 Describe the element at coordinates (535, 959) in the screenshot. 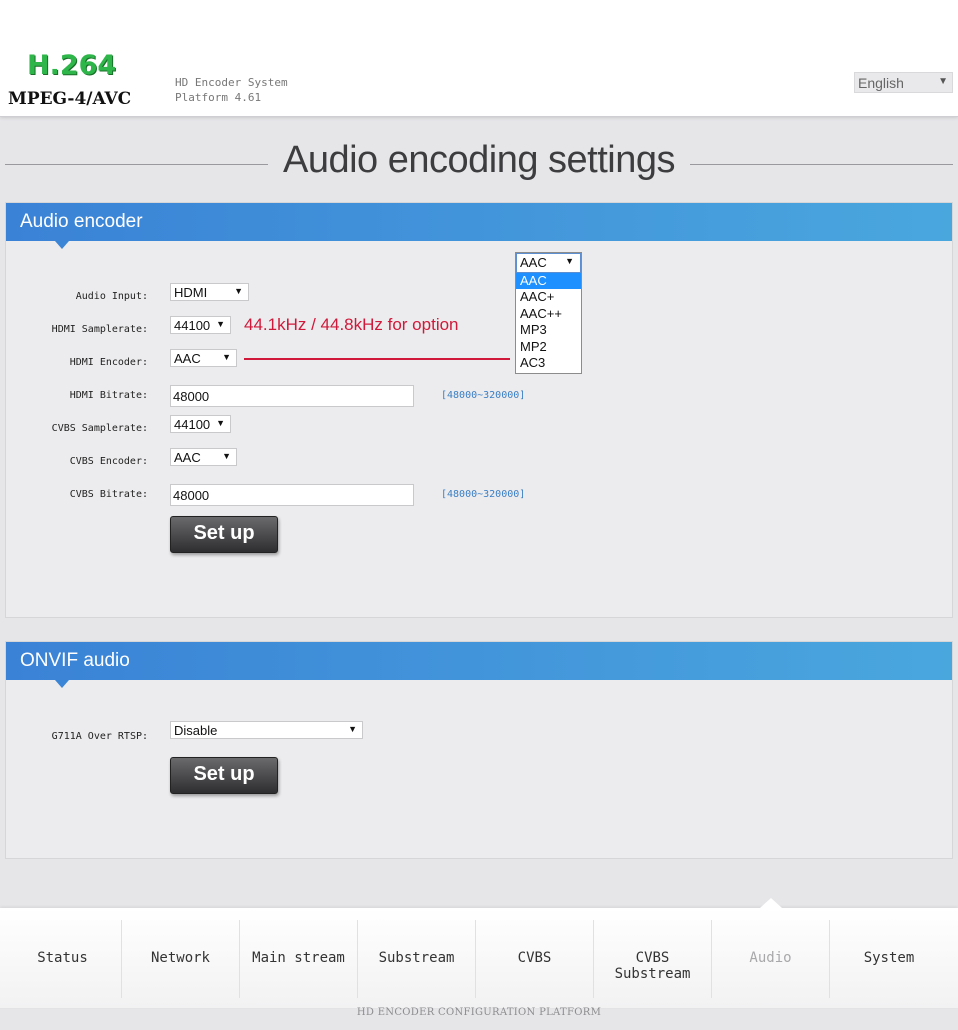

I see `nav-cvbs: CVBS` at that location.